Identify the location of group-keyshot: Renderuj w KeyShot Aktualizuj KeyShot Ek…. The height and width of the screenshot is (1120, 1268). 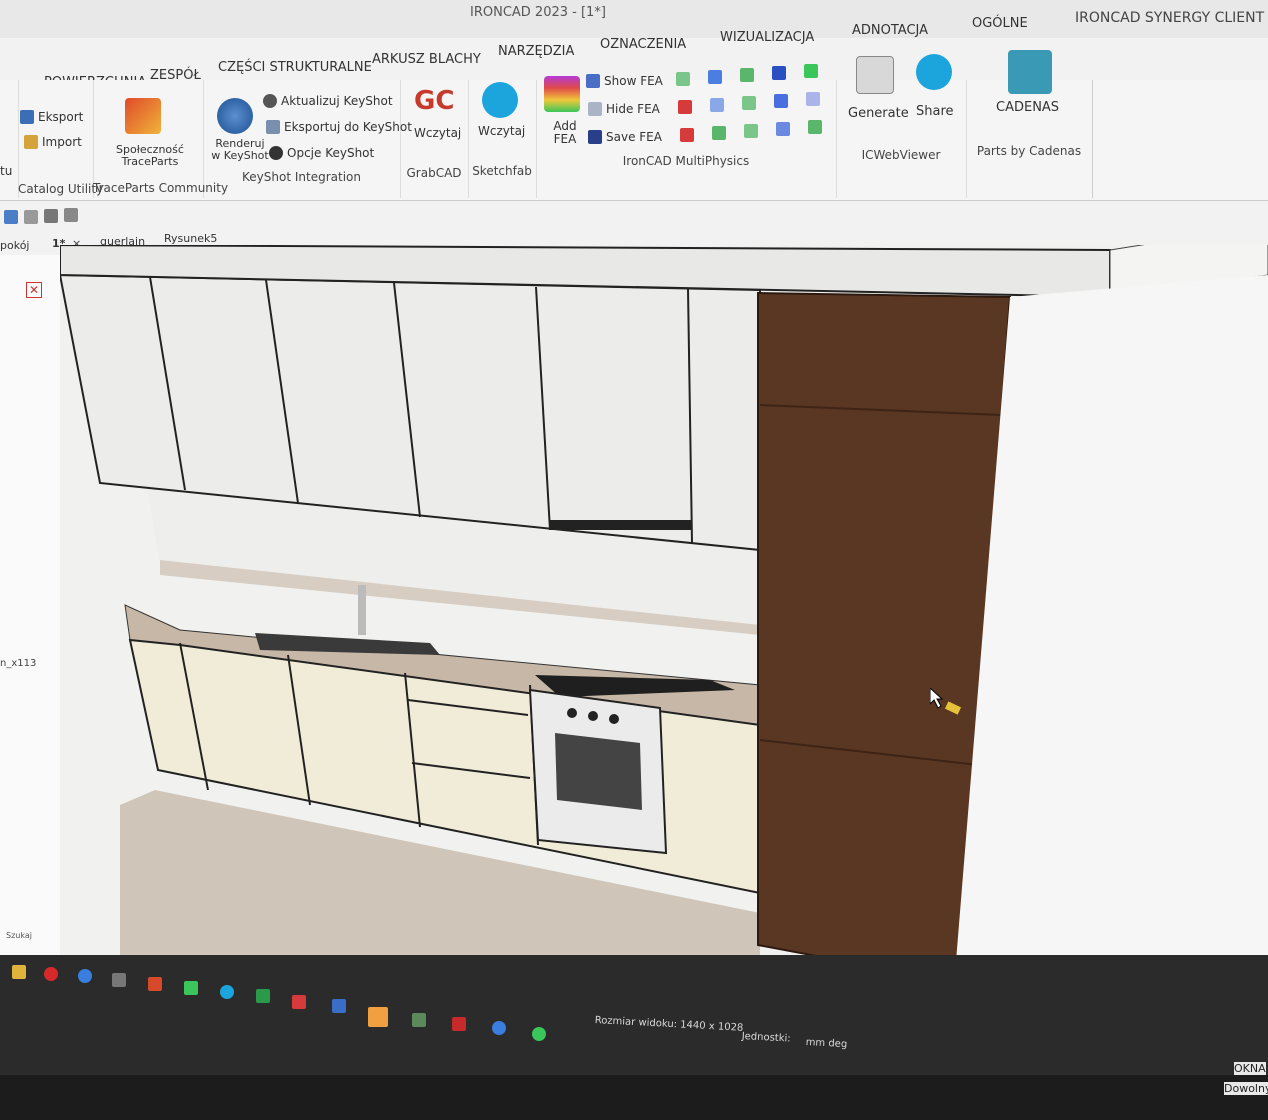
(307, 139).